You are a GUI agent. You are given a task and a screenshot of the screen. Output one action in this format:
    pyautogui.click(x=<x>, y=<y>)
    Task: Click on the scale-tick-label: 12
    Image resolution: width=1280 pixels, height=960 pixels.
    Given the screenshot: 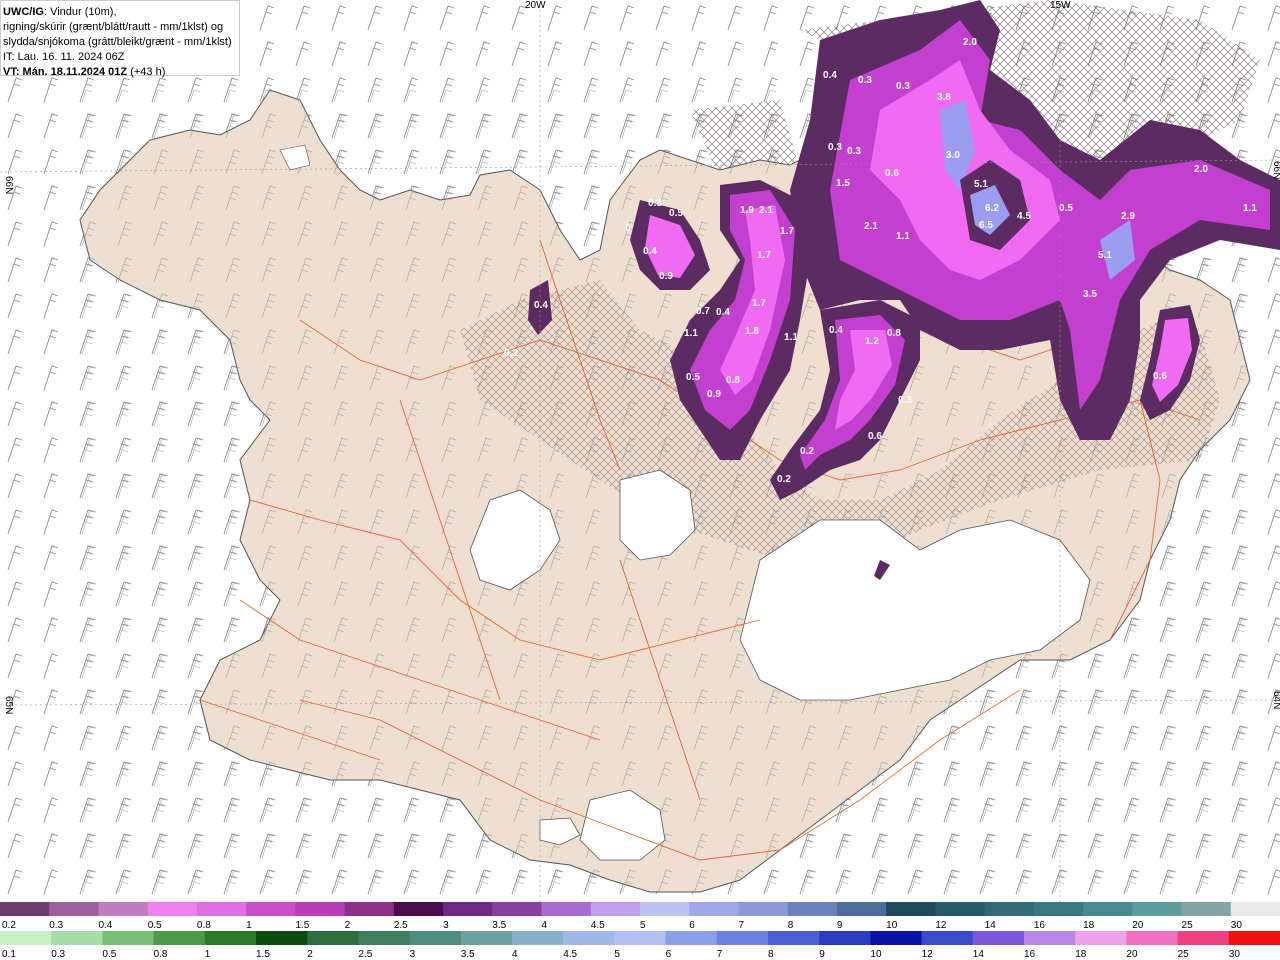 What is the action you would take?
    pyautogui.click(x=941, y=925)
    